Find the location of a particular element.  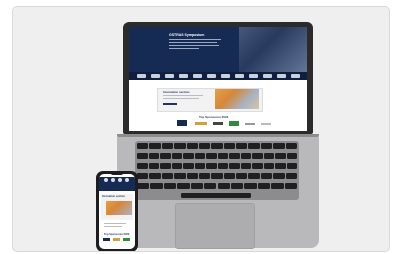

sponsors-title: Top Sponsoren 2023 is located at coordinates (214, 117).